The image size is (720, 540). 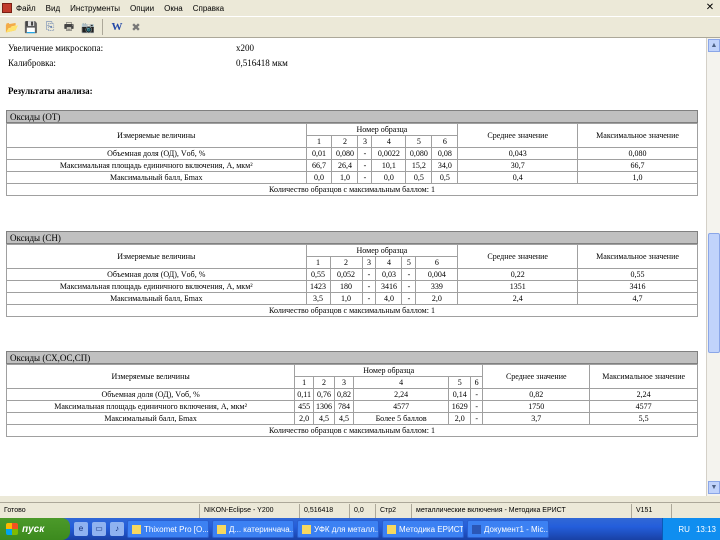 I want to click on menu-help: Справка, so click(x=208, y=8).